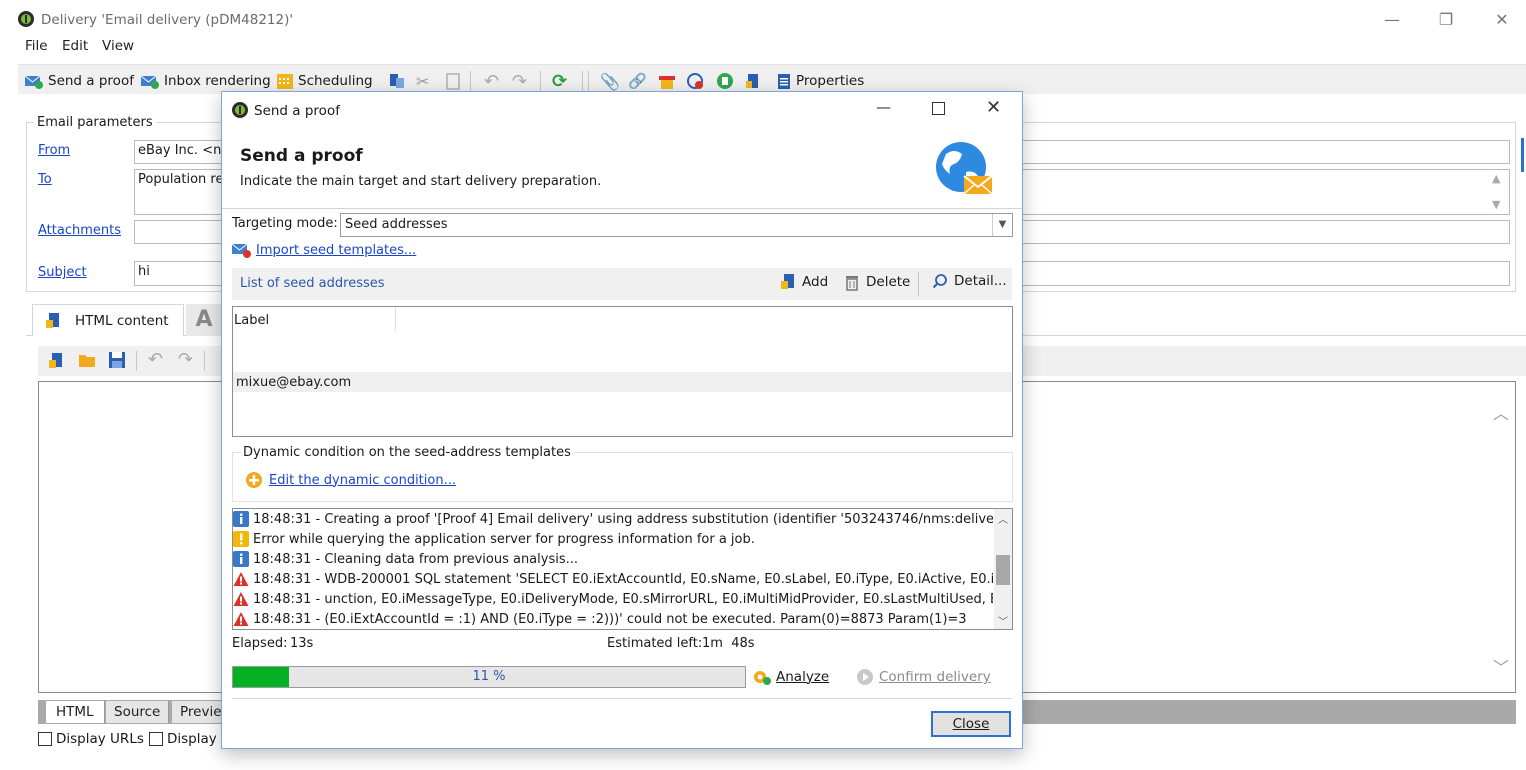  What do you see at coordinates (1496, 178) in the screenshot?
I see `to-scroll-up-icon: ▲` at bounding box center [1496, 178].